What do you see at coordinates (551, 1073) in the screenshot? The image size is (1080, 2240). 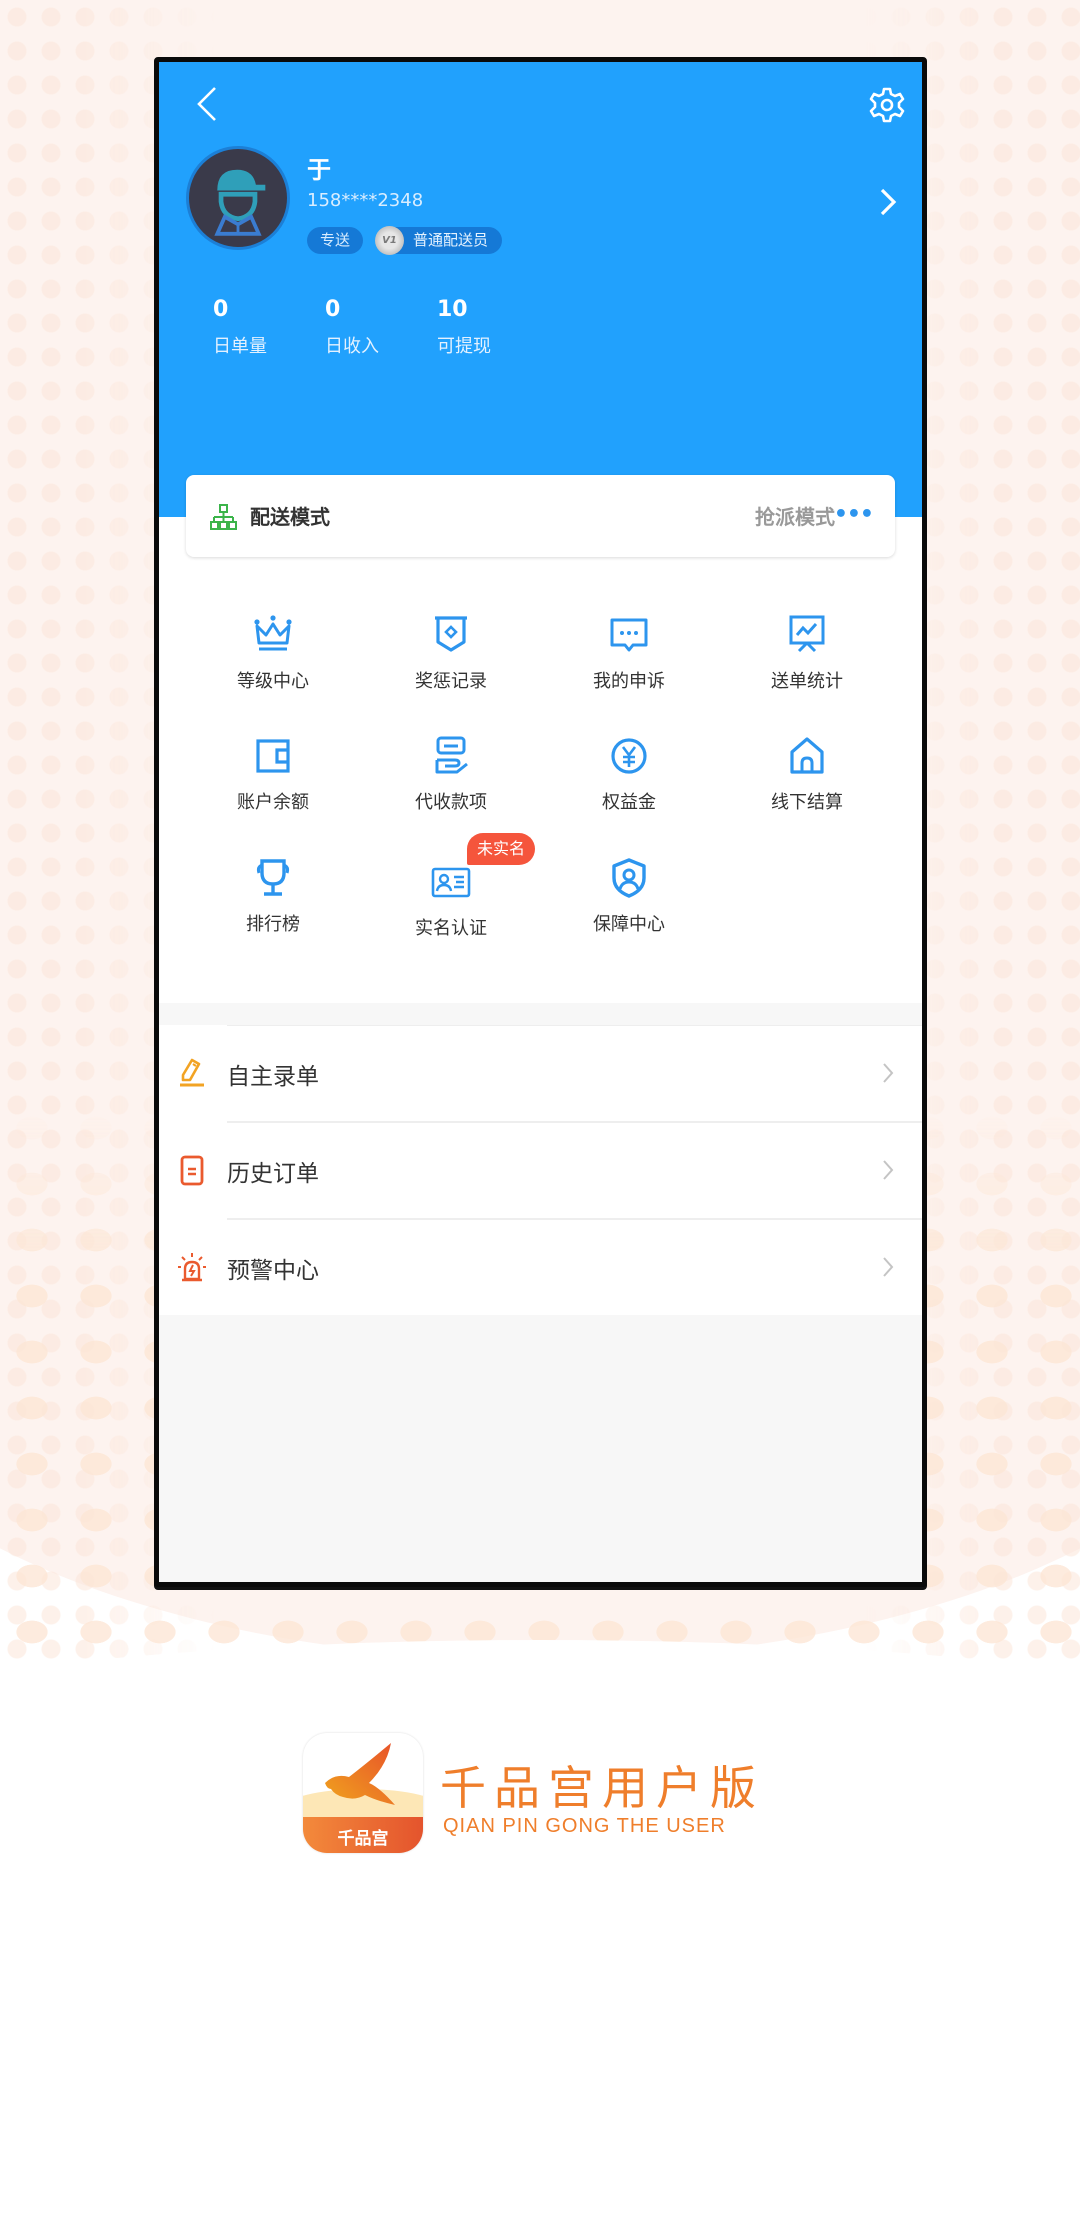 I see `list-item-manual-order: 自主录单` at bounding box center [551, 1073].